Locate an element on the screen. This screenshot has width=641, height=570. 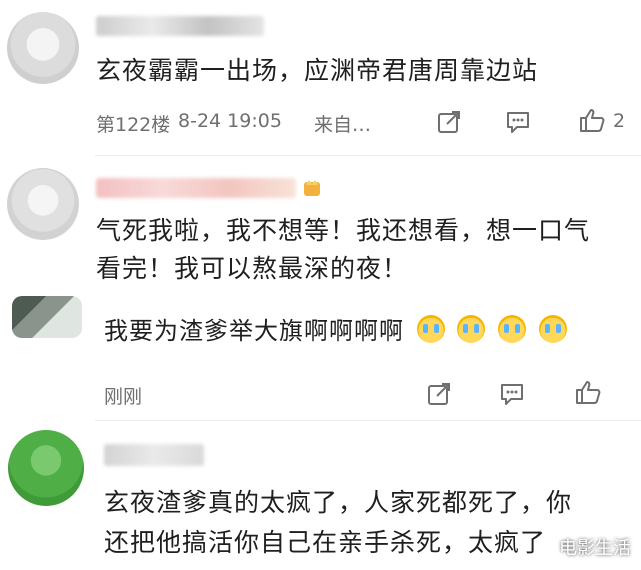
like-count: 2 is located at coordinates (619, 121).